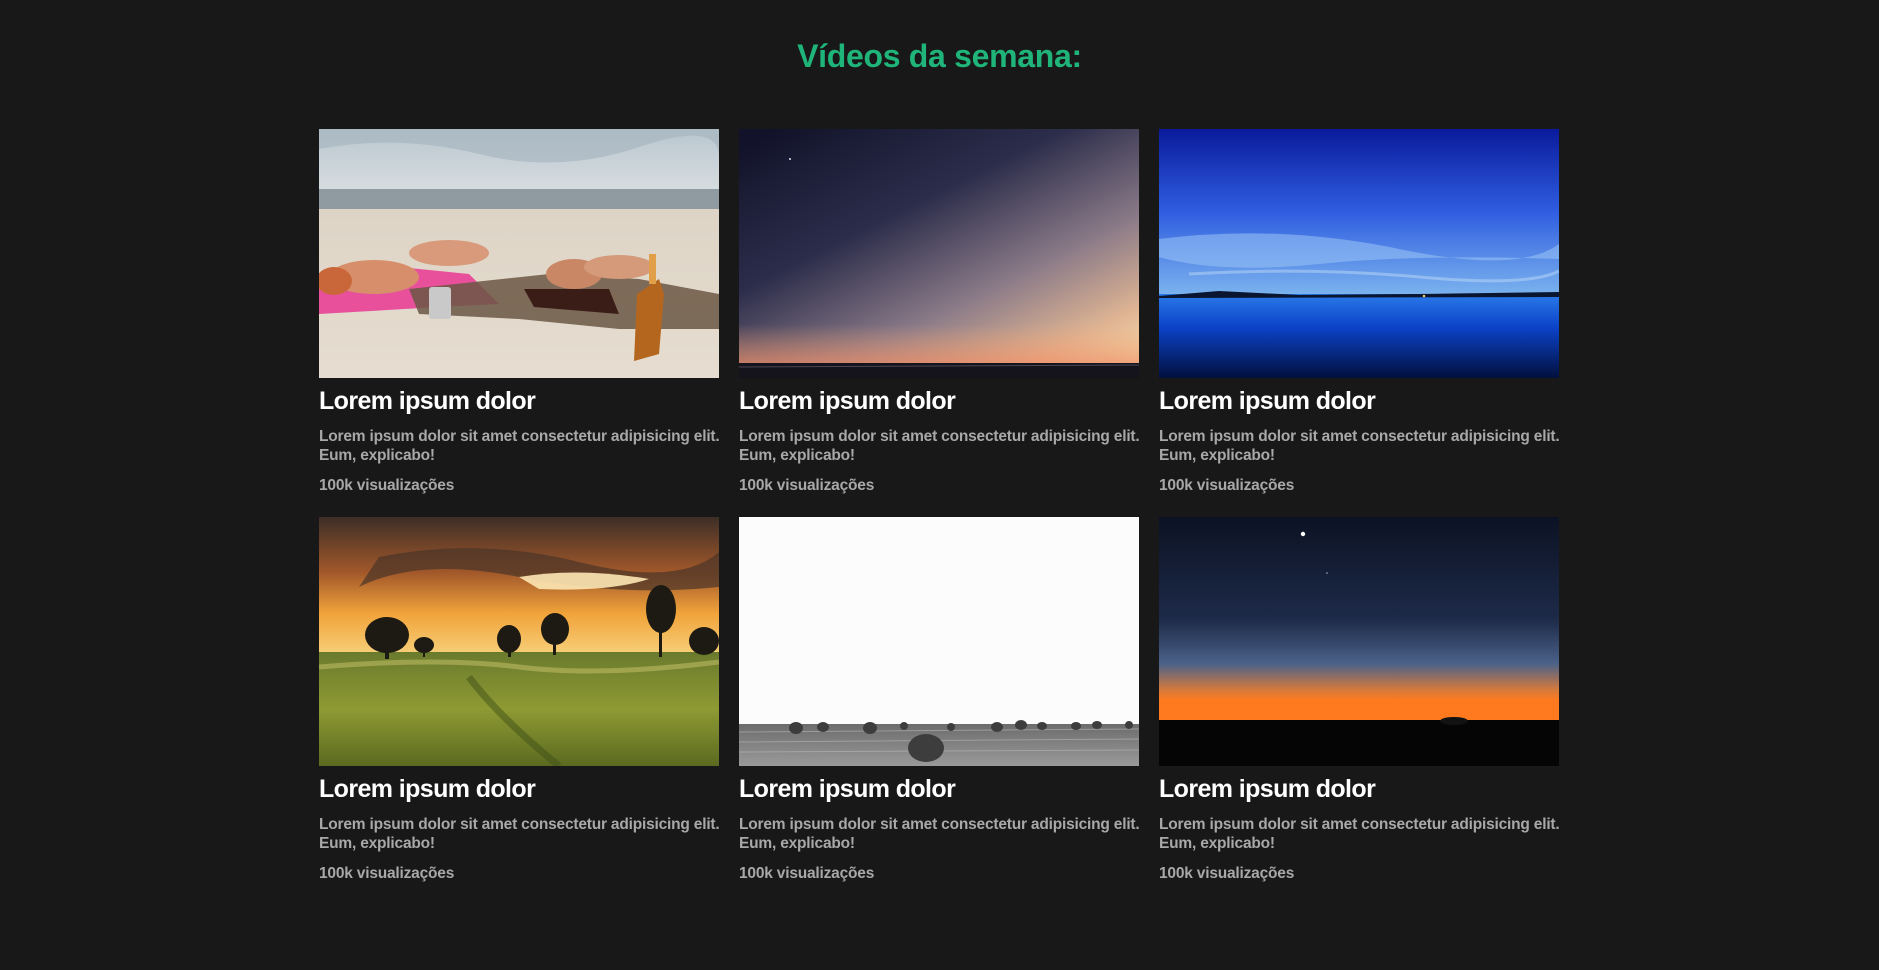 Image resolution: width=1879 pixels, height=970 pixels. What do you see at coordinates (939, 641) in the screenshot?
I see `video-thumbnail-hay-bales` at bounding box center [939, 641].